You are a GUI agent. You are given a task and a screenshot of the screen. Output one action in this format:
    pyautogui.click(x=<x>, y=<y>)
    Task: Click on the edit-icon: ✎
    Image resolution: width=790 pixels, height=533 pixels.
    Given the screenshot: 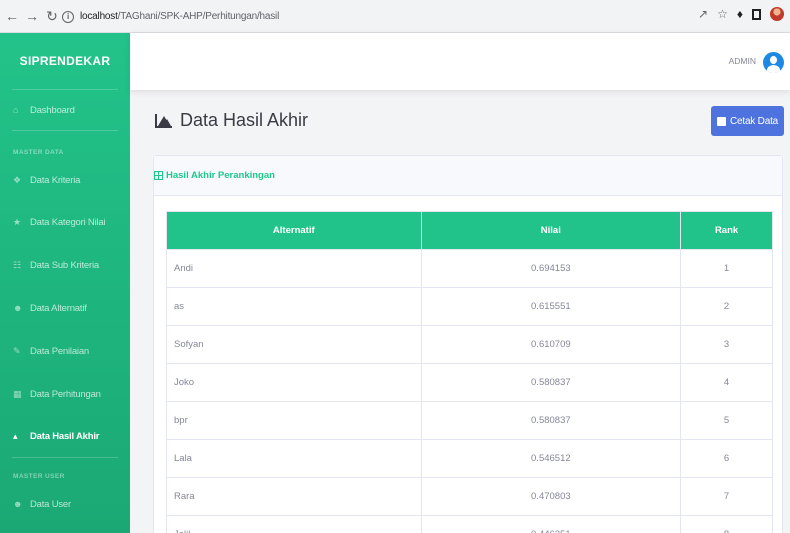 What is the action you would take?
    pyautogui.click(x=17, y=350)
    